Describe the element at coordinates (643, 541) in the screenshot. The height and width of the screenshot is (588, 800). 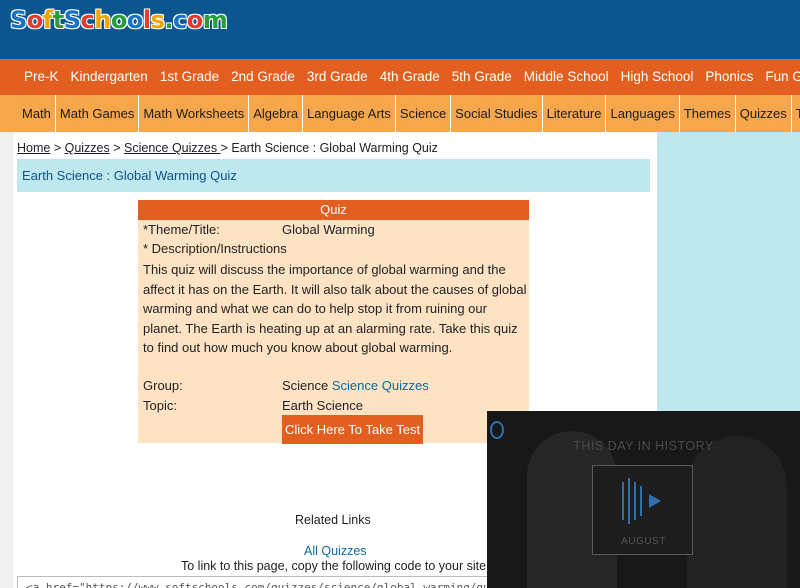
I see `video-month: AUGUST` at that location.